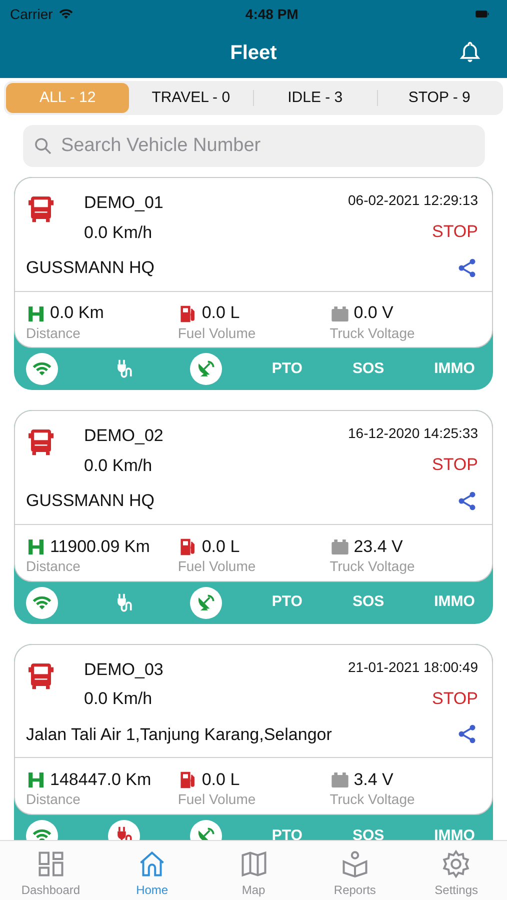 This screenshot has width=507, height=900. Describe the element at coordinates (315, 98) in the screenshot. I see `filter-tab: IDLE - 3` at that location.